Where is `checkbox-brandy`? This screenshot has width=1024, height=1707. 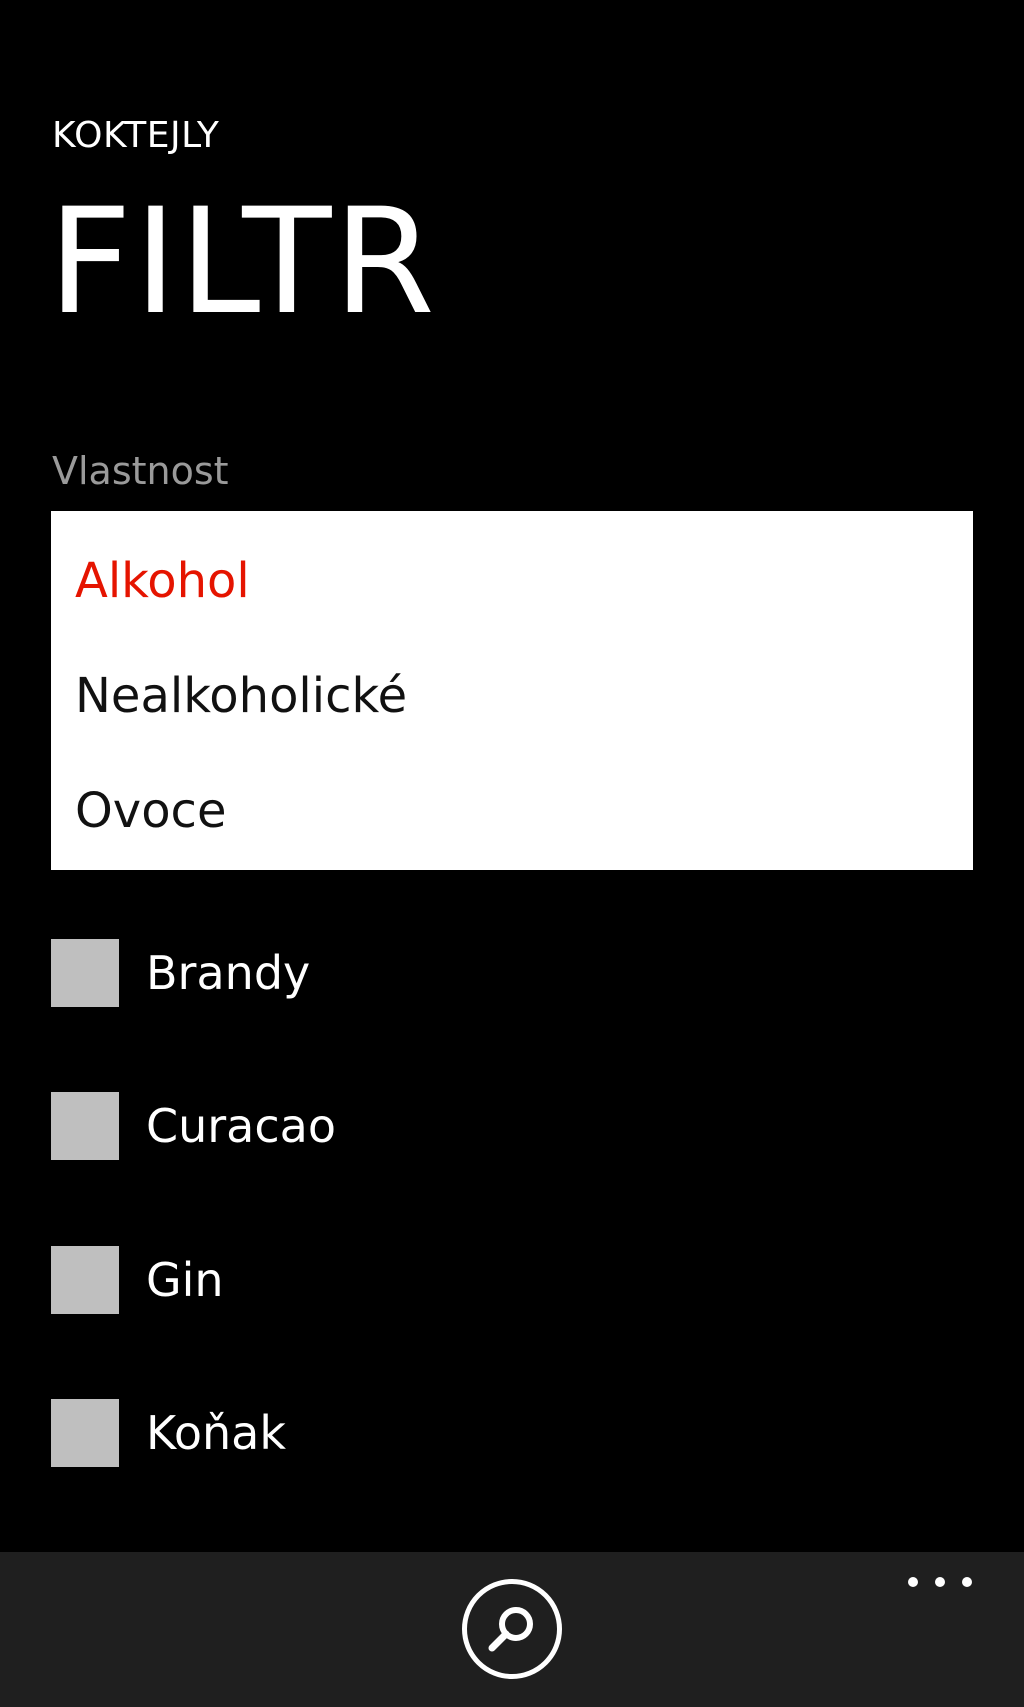 checkbox-brandy is located at coordinates (85, 973).